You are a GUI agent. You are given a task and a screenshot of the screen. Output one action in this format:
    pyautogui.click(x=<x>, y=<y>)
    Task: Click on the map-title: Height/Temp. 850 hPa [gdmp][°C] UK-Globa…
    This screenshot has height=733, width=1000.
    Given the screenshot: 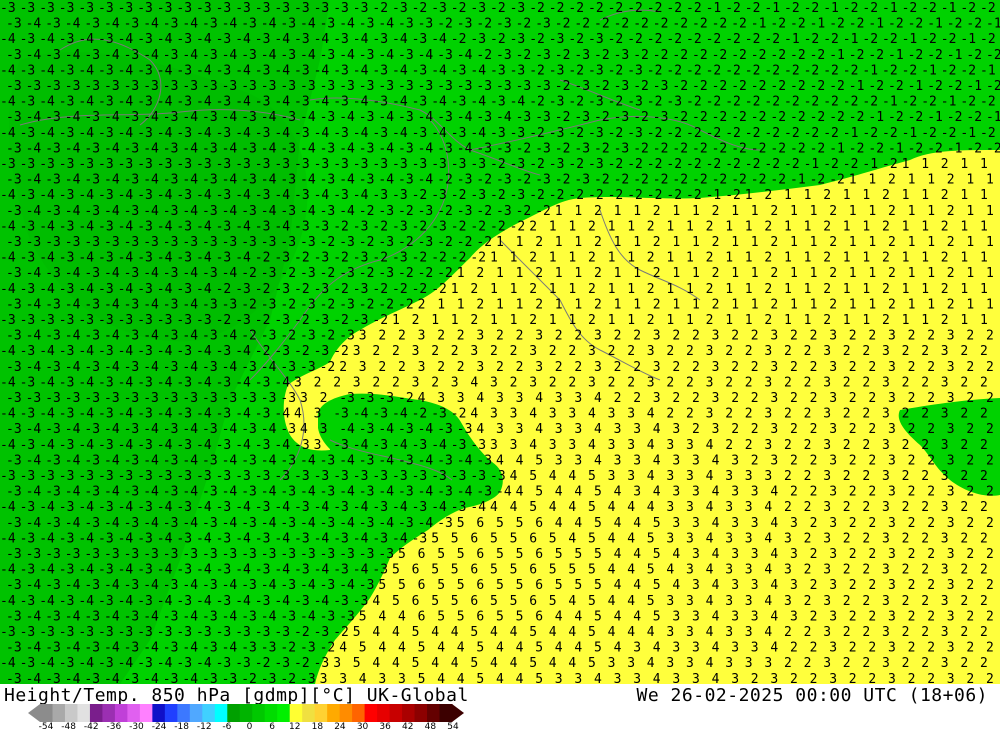 What is the action you would take?
    pyautogui.click(x=236, y=695)
    